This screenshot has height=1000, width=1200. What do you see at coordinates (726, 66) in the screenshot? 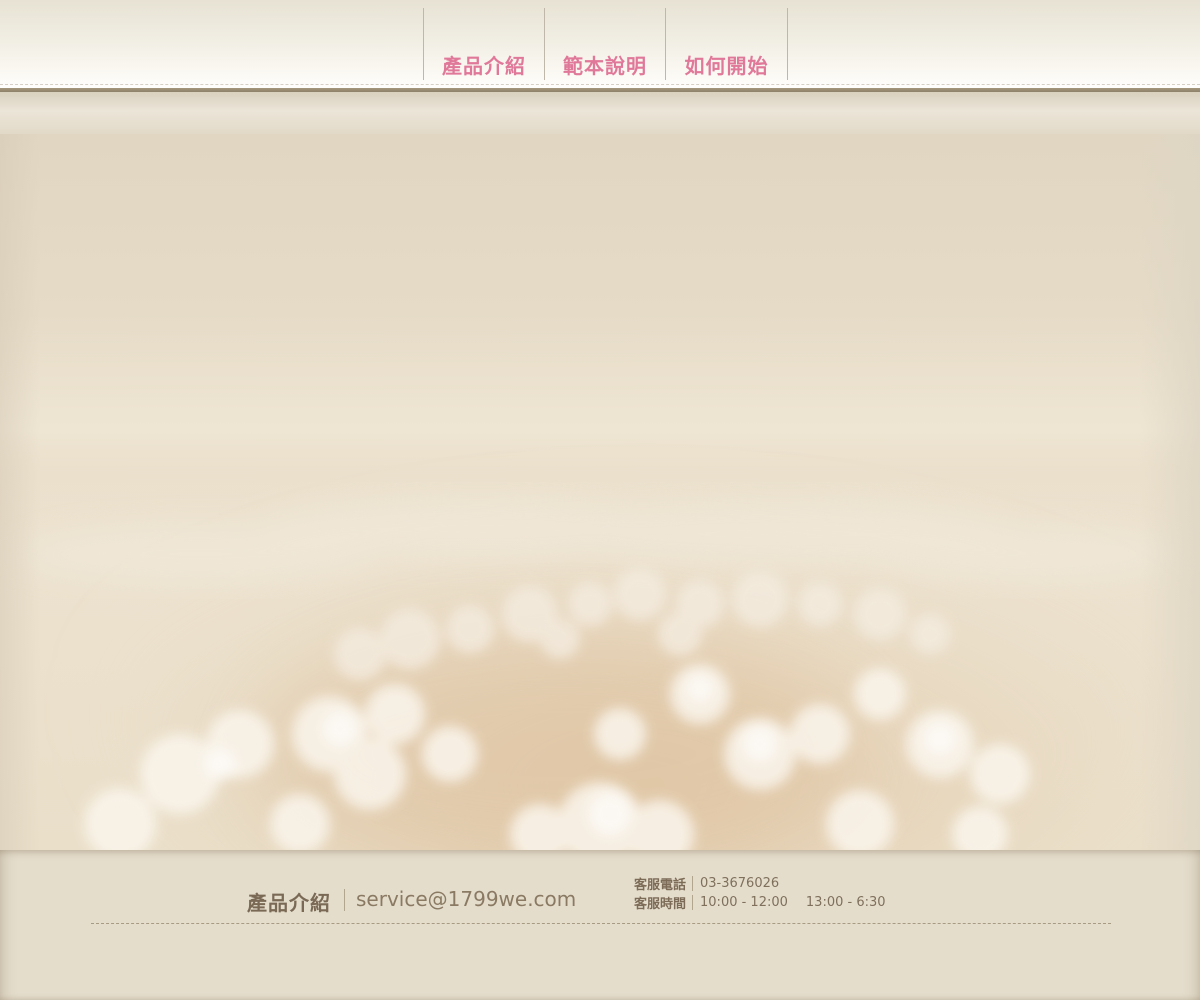
I see `nav-item-label: 如何開始` at bounding box center [726, 66].